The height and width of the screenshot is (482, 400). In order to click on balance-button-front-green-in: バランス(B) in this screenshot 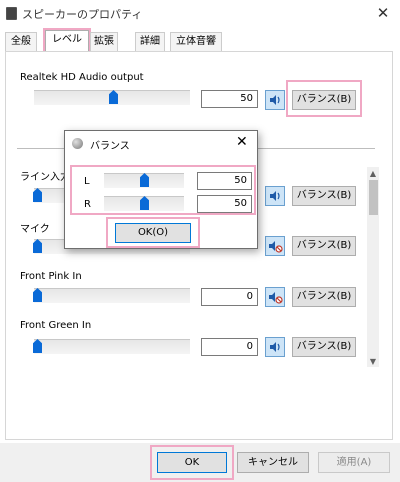, I will do `click(324, 347)`.